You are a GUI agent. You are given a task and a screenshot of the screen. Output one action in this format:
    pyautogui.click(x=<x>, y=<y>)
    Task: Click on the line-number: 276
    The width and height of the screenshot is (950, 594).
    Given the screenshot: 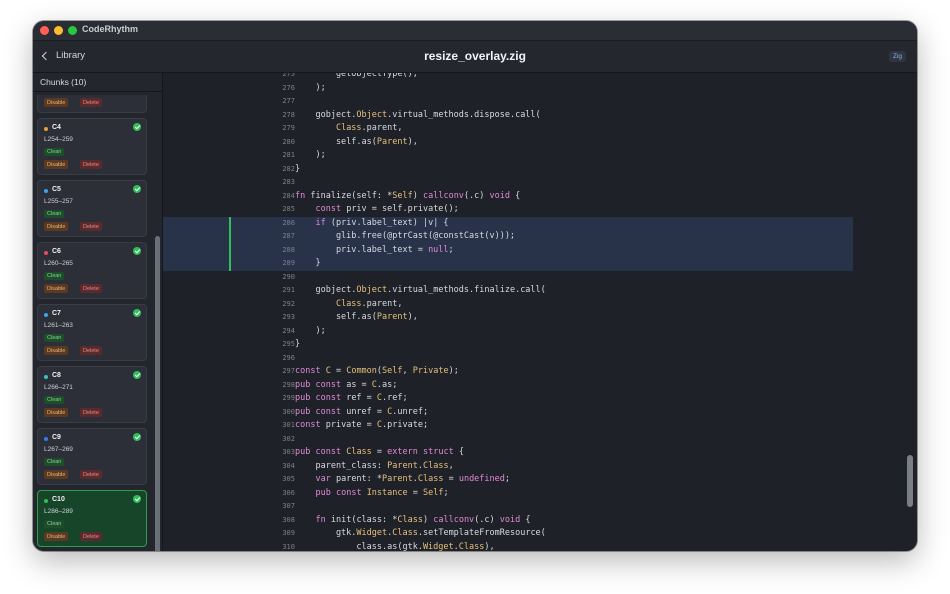 What is the action you would take?
    pyautogui.click(x=288, y=87)
    